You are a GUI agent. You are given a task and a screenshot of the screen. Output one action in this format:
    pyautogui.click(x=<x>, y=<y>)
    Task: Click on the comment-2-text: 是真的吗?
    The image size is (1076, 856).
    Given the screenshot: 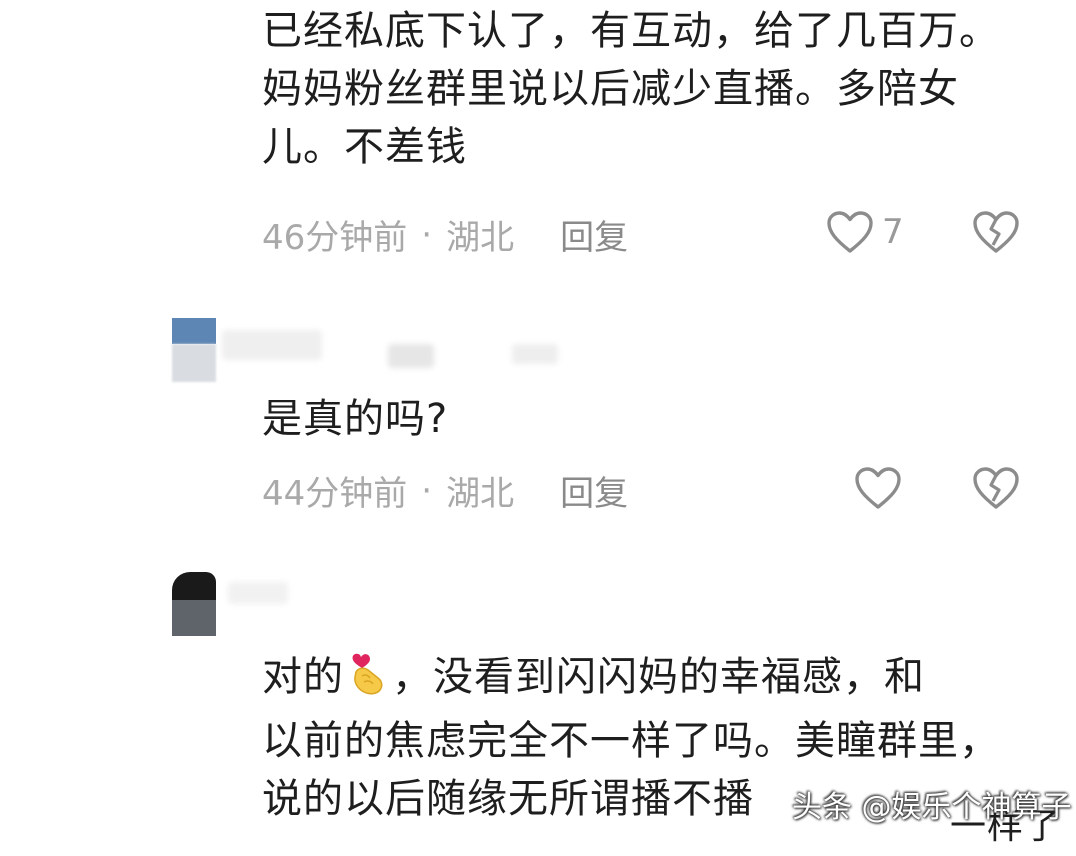 What is the action you would take?
    pyautogui.click(x=355, y=419)
    